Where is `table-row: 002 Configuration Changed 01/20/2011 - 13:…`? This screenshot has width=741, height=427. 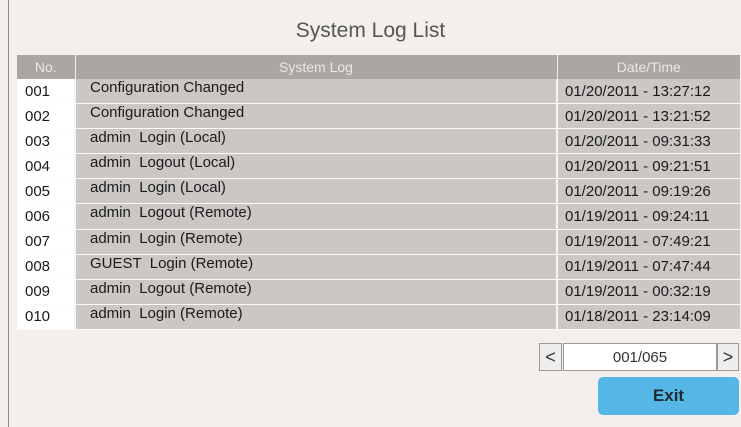
table-row: 002 Configuration Changed 01/20/2011 - 13:… is located at coordinates (378, 116).